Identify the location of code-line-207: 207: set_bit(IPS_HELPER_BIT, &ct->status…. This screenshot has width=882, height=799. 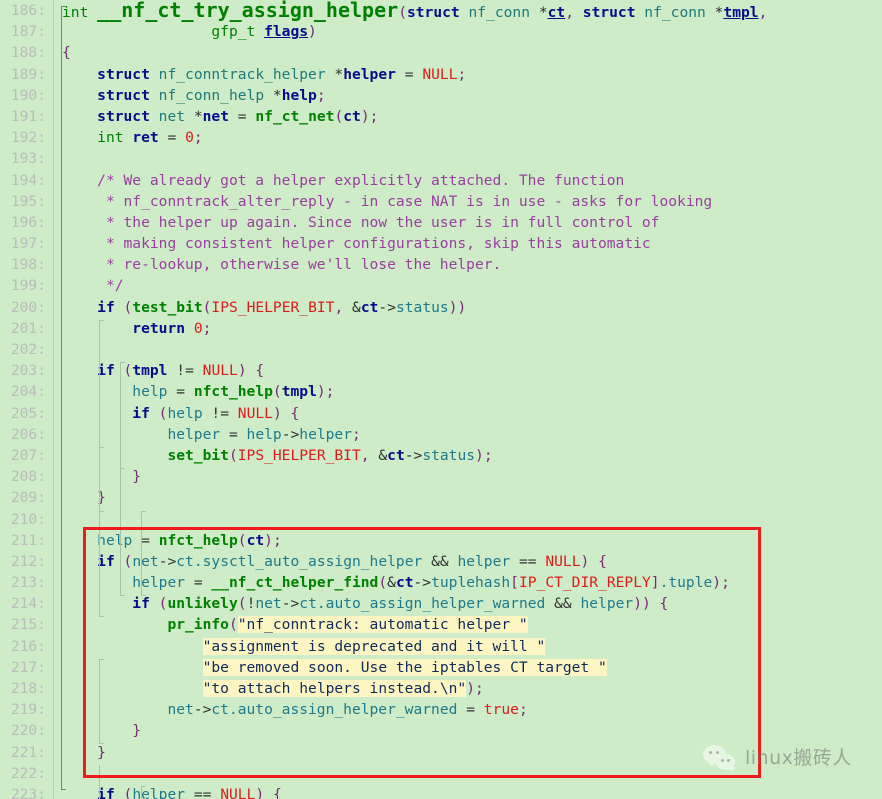
(441, 455).